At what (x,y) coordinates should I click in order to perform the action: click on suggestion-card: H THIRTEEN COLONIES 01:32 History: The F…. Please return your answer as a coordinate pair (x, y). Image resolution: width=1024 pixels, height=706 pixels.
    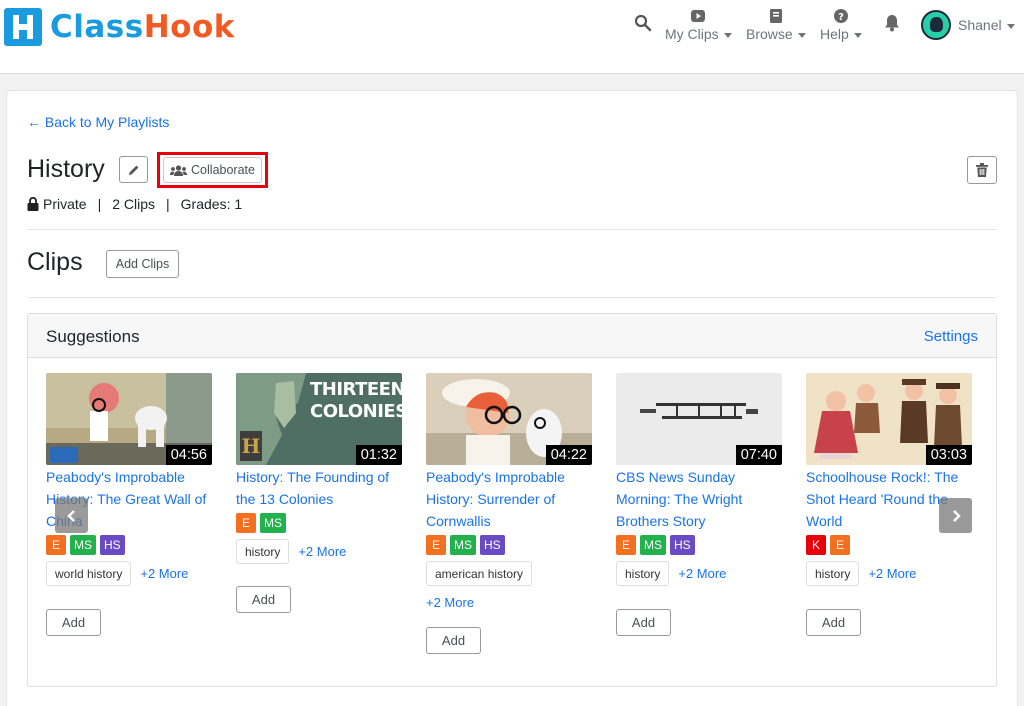
    Looking at the image, I should click on (319, 493).